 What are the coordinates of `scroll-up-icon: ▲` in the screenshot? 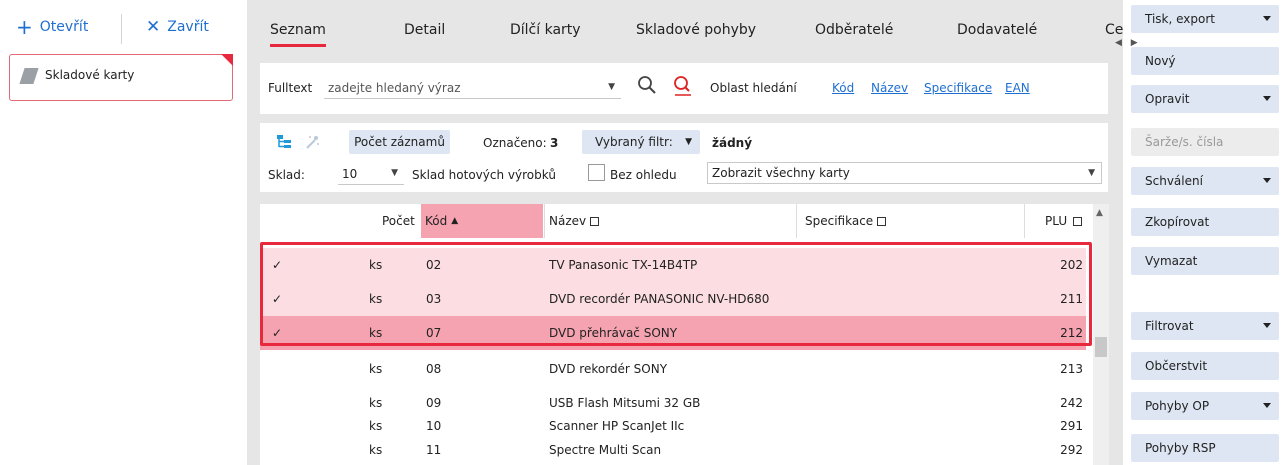 It's located at (1099, 213).